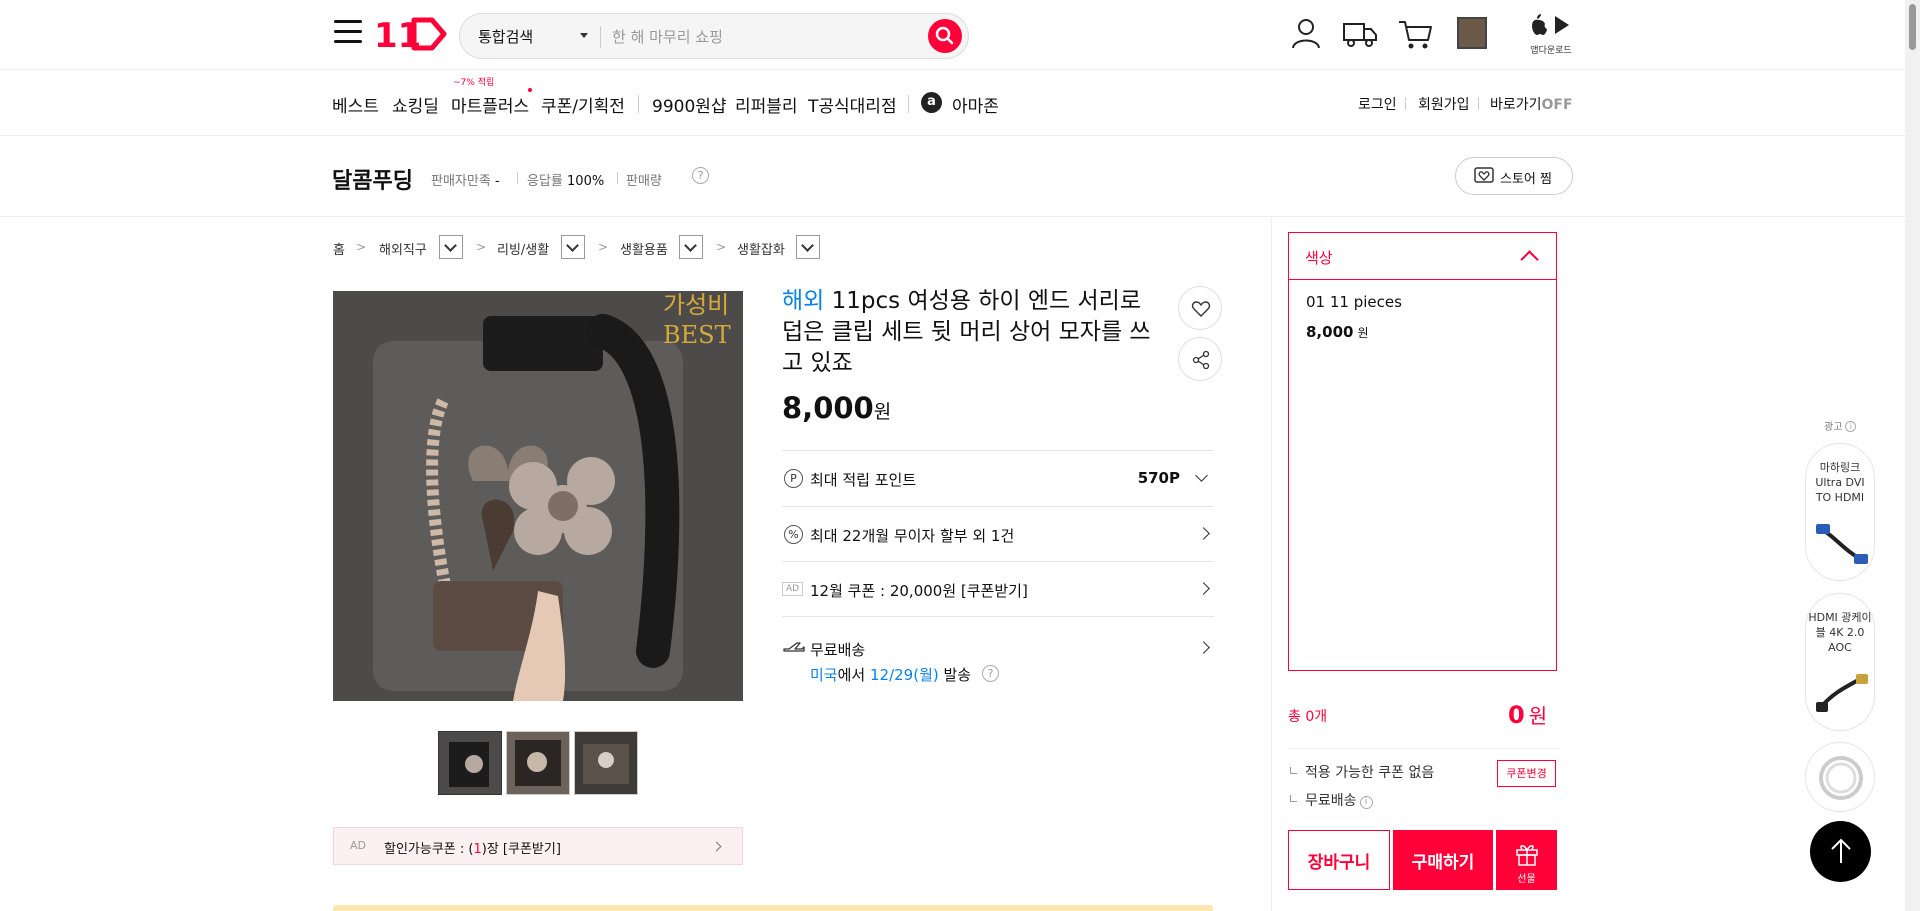 This screenshot has height=911, width=1920. What do you see at coordinates (1443, 860) in the screenshot?
I see `buy-now-button: 구매하기` at bounding box center [1443, 860].